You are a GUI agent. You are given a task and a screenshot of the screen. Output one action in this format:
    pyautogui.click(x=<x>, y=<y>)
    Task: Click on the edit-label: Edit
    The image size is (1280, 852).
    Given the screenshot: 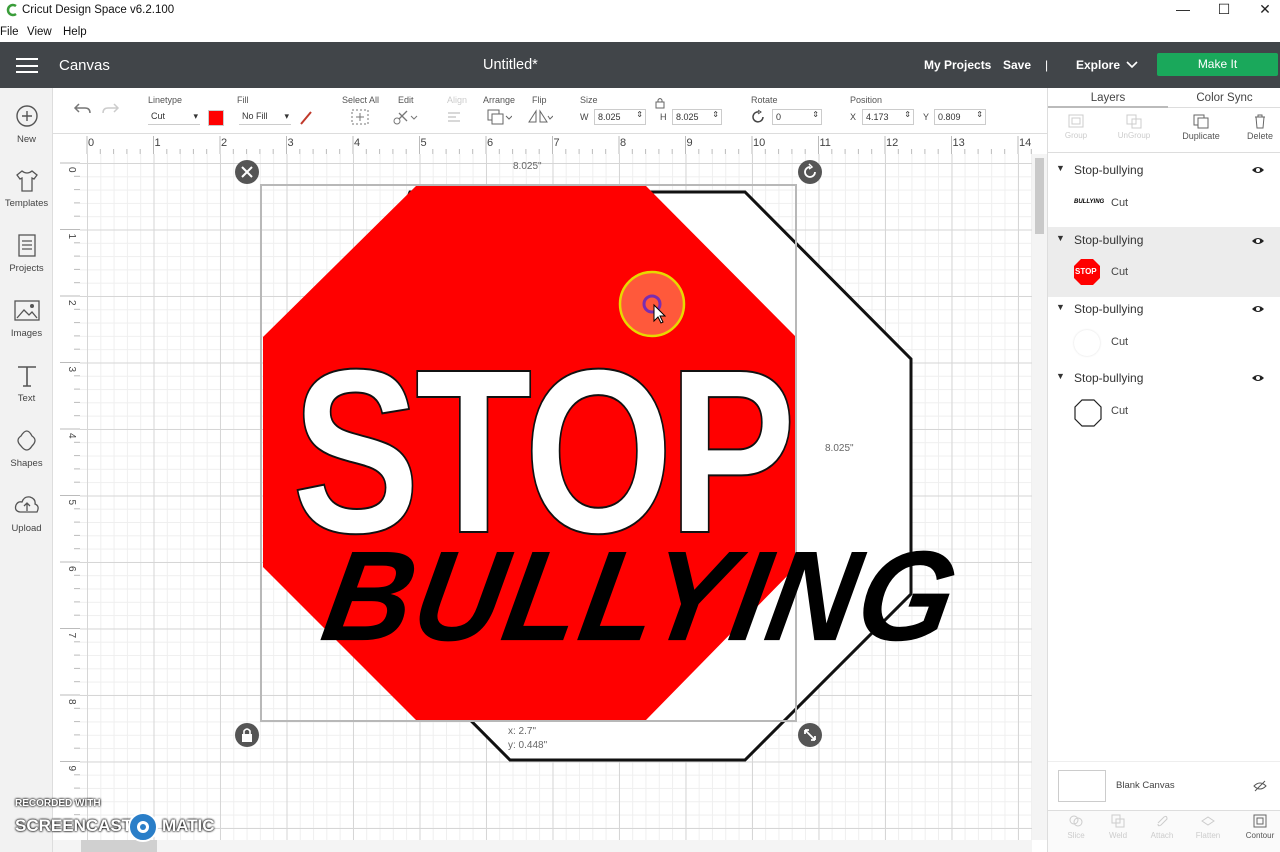 What is the action you would take?
    pyautogui.click(x=406, y=100)
    